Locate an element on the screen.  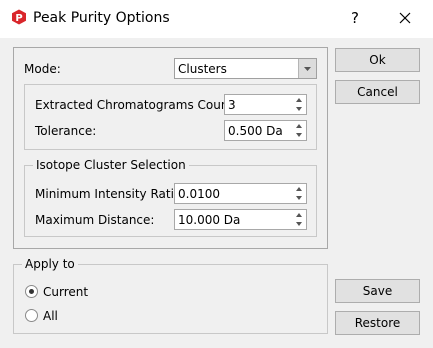
radio-all-label: All is located at coordinates (50, 316).